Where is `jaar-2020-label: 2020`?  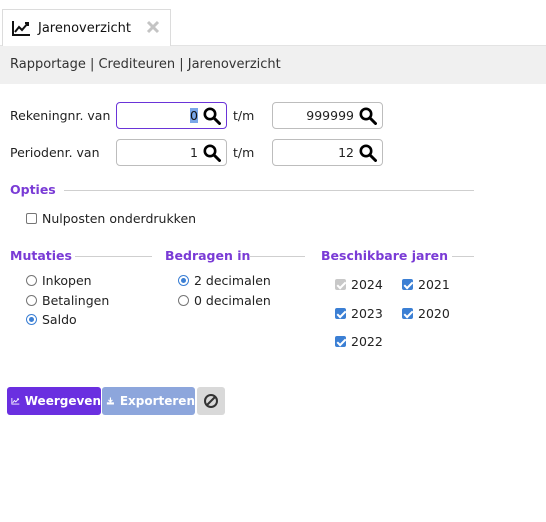
jaar-2020-label: 2020 is located at coordinates (434, 313).